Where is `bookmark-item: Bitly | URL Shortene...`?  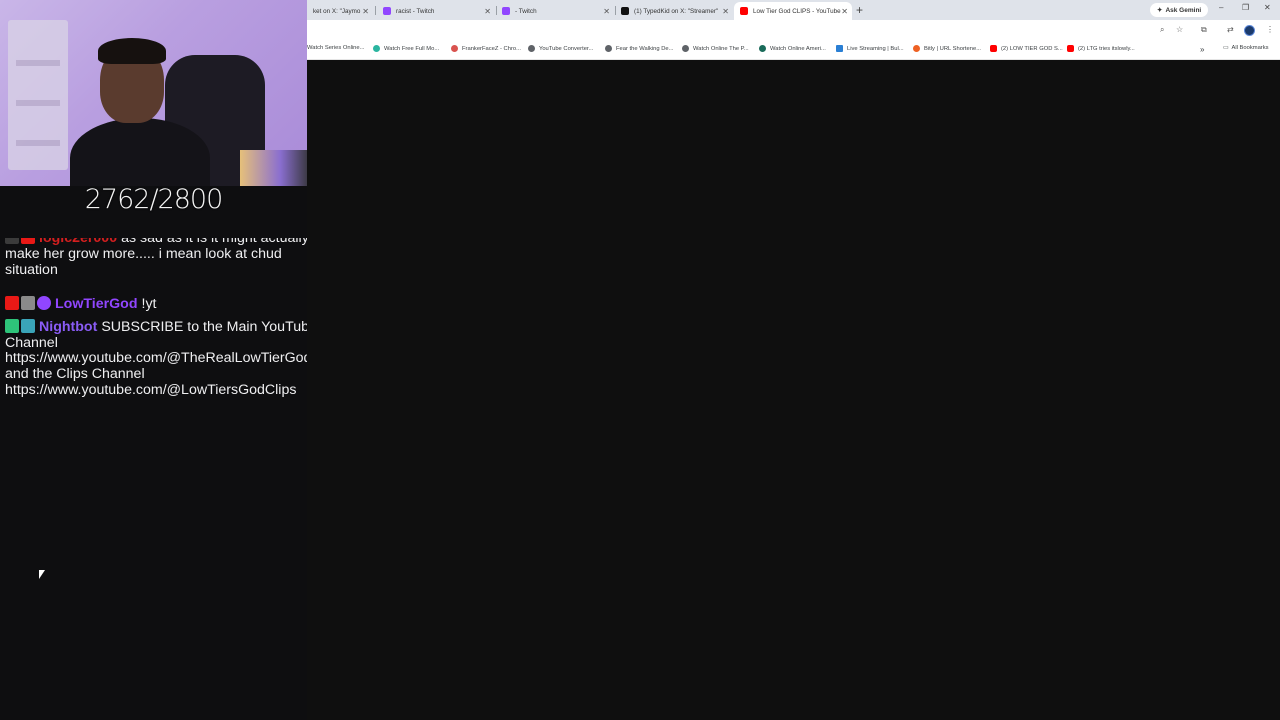 bookmark-item: Bitly | URL Shortene... is located at coordinates (947, 48).